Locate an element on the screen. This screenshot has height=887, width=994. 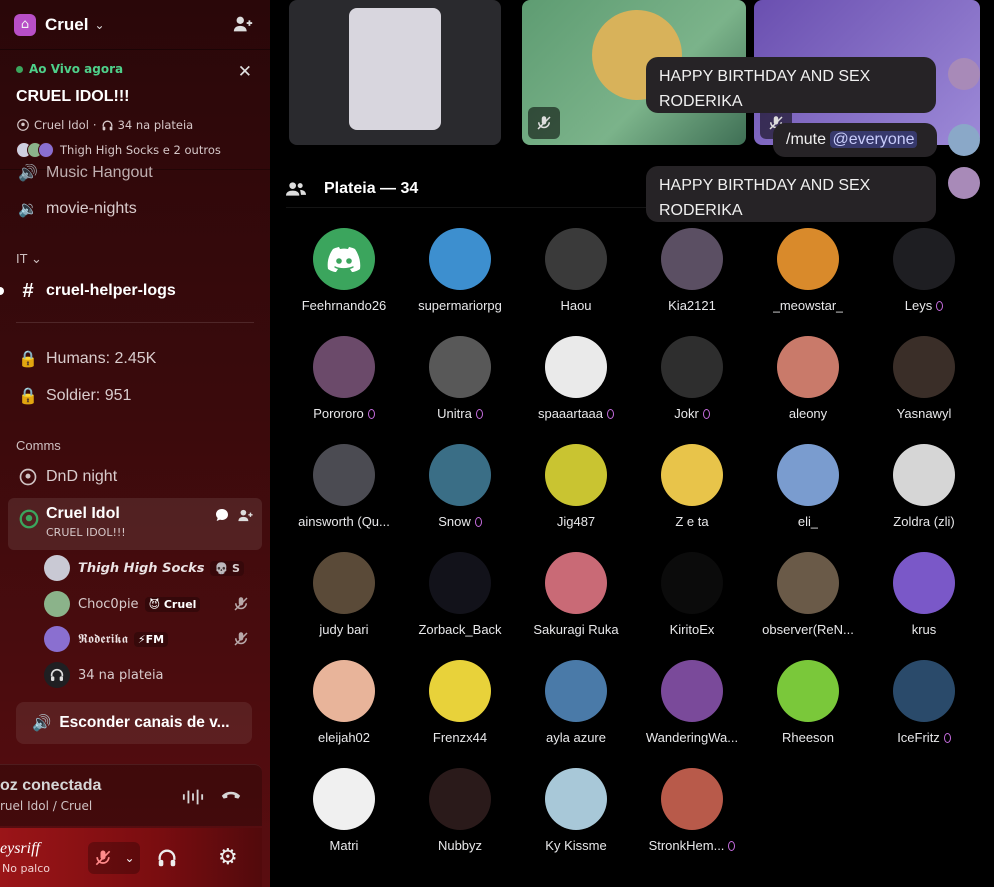
audience-member: spaaartaaa is located at coordinates (576, 390).